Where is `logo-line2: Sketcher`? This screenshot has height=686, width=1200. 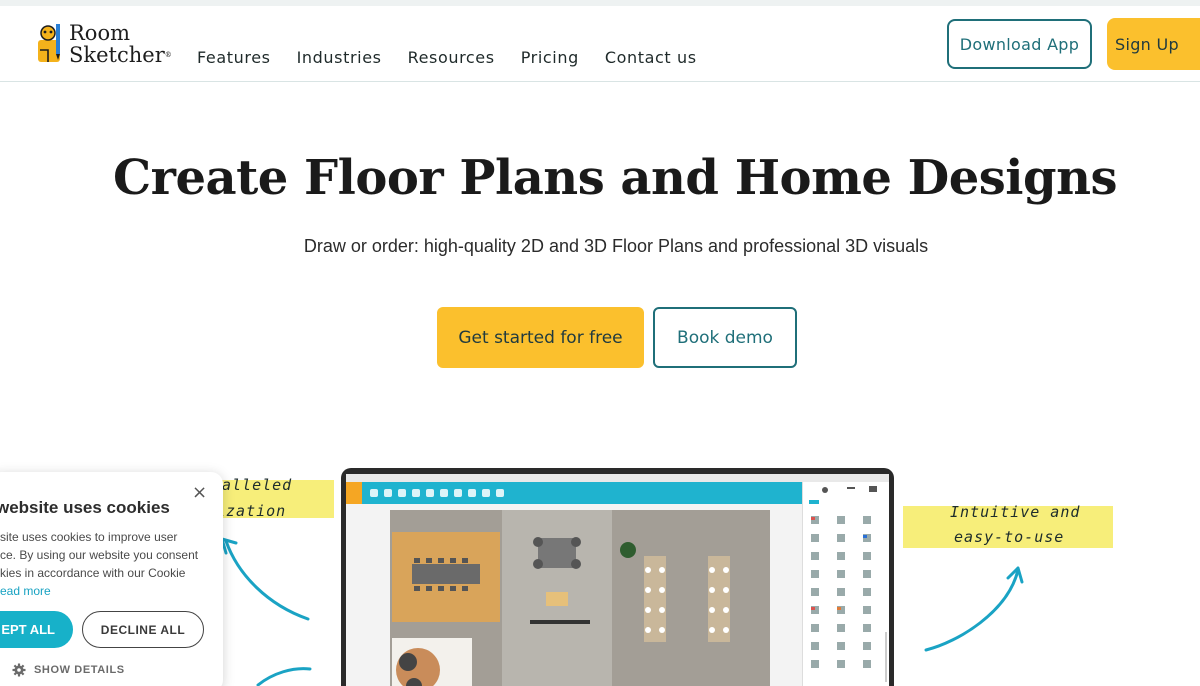 logo-line2: Sketcher is located at coordinates (117, 55).